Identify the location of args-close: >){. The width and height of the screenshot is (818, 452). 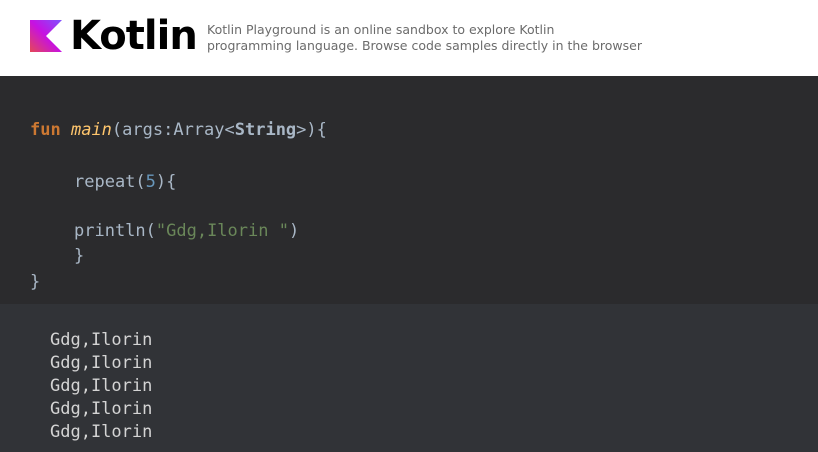
(311, 130).